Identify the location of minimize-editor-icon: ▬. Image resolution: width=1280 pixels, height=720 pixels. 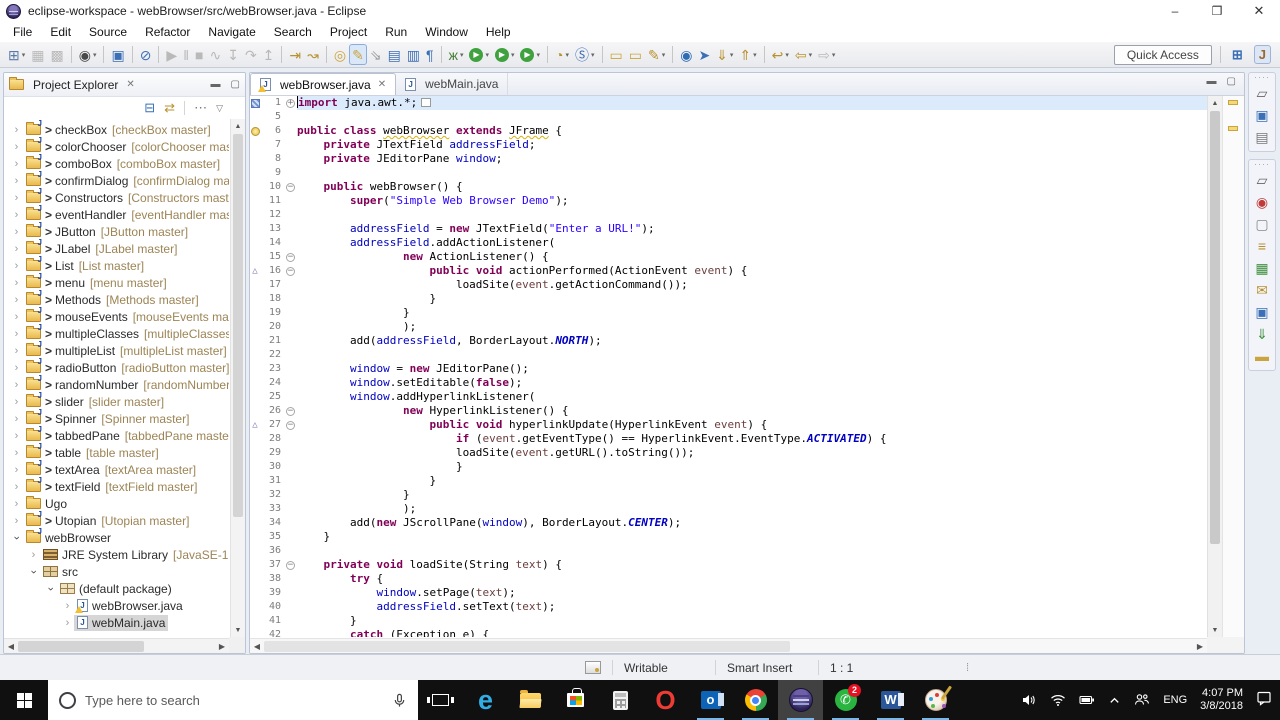
(1212, 81).